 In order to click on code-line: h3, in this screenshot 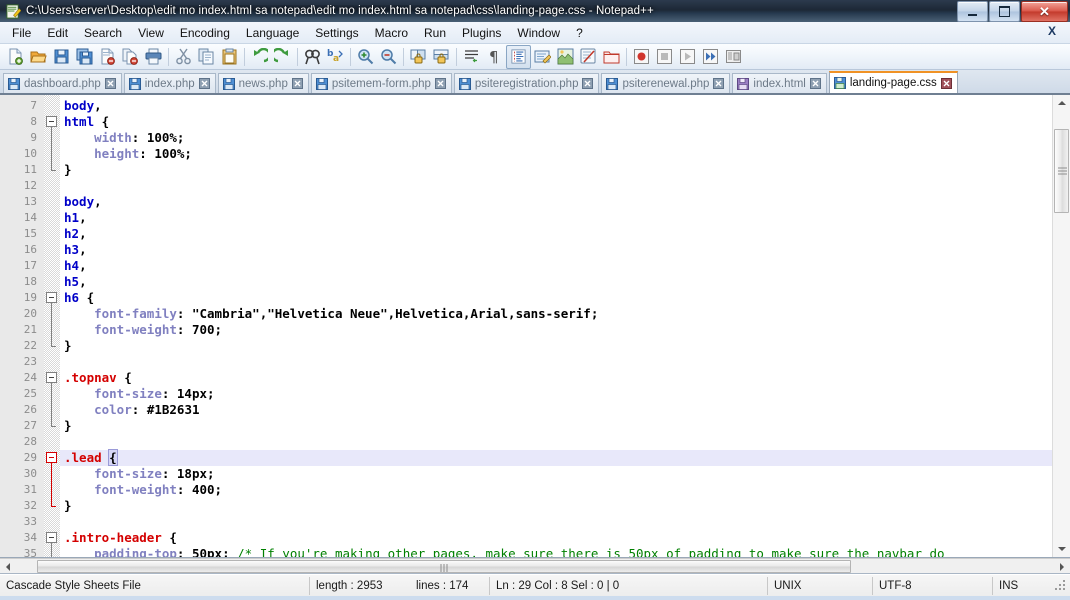, I will do `click(565, 250)`.